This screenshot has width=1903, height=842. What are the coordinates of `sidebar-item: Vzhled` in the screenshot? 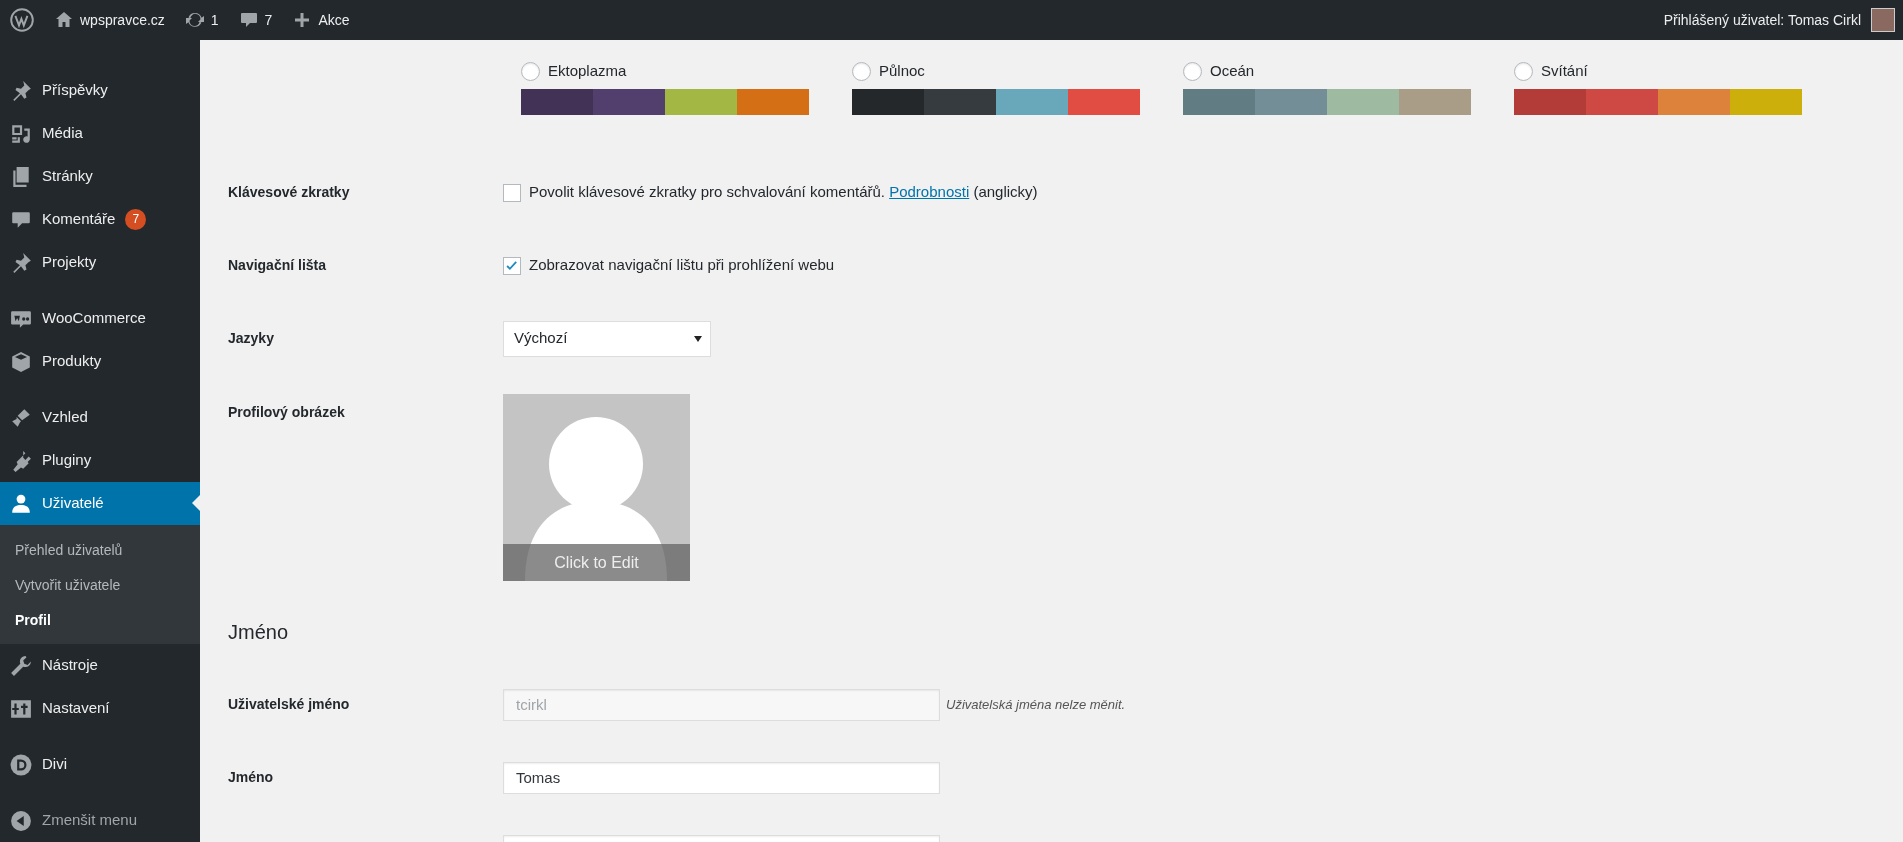 It's located at (100, 417).